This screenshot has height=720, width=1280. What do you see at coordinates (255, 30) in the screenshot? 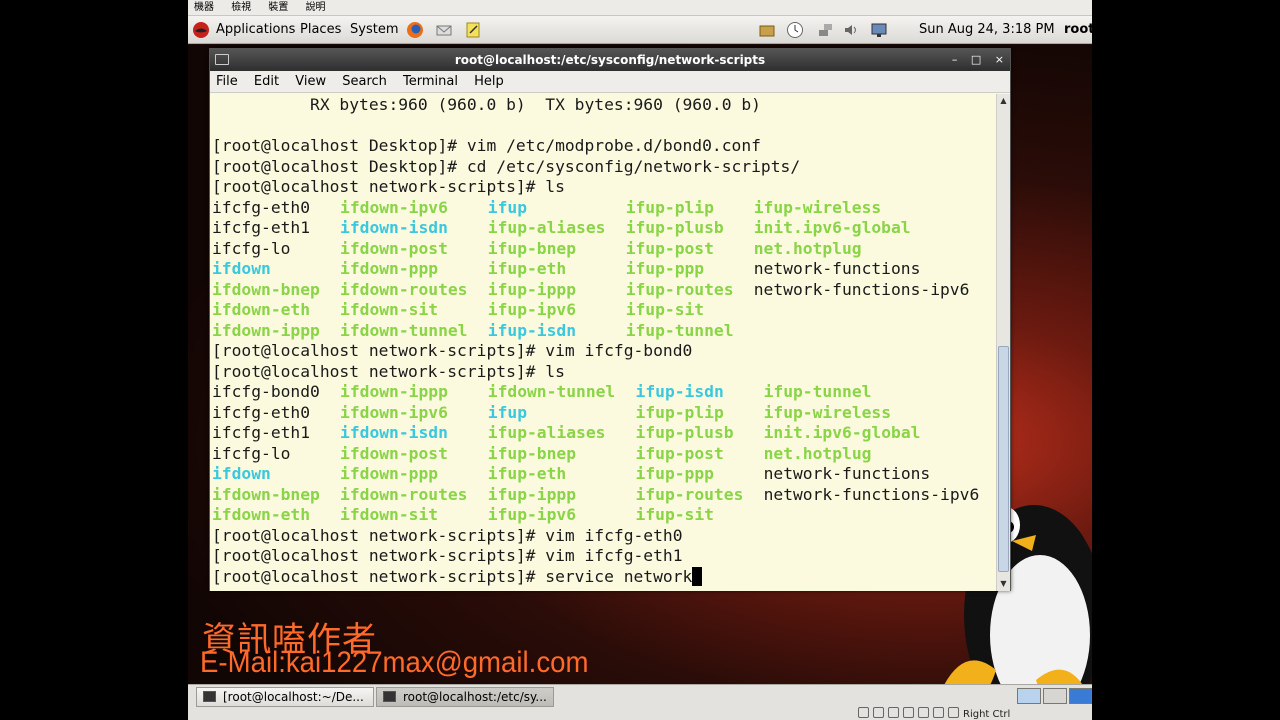
I see `applications-menu: Applications` at bounding box center [255, 30].